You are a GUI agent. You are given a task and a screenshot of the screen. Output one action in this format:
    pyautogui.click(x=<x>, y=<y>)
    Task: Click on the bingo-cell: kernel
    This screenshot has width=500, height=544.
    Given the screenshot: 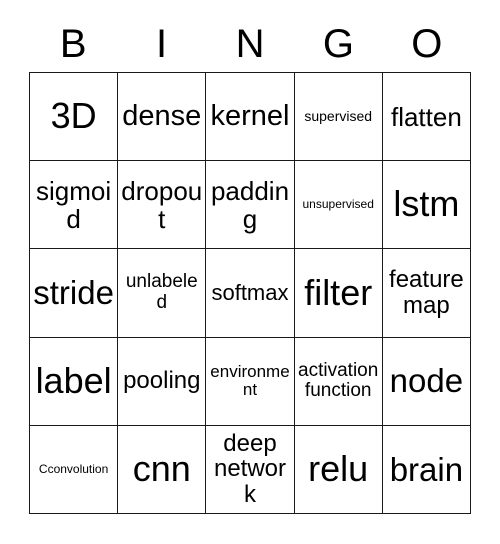 What is the action you would take?
    pyautogui.click(x=250, y=117)
    